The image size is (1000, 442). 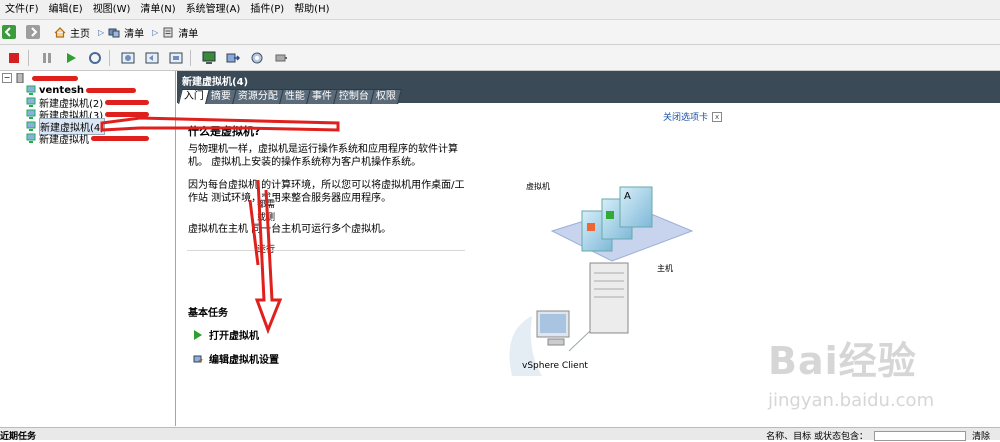 I want to click on power-on-button, so click(x=71, y=58).